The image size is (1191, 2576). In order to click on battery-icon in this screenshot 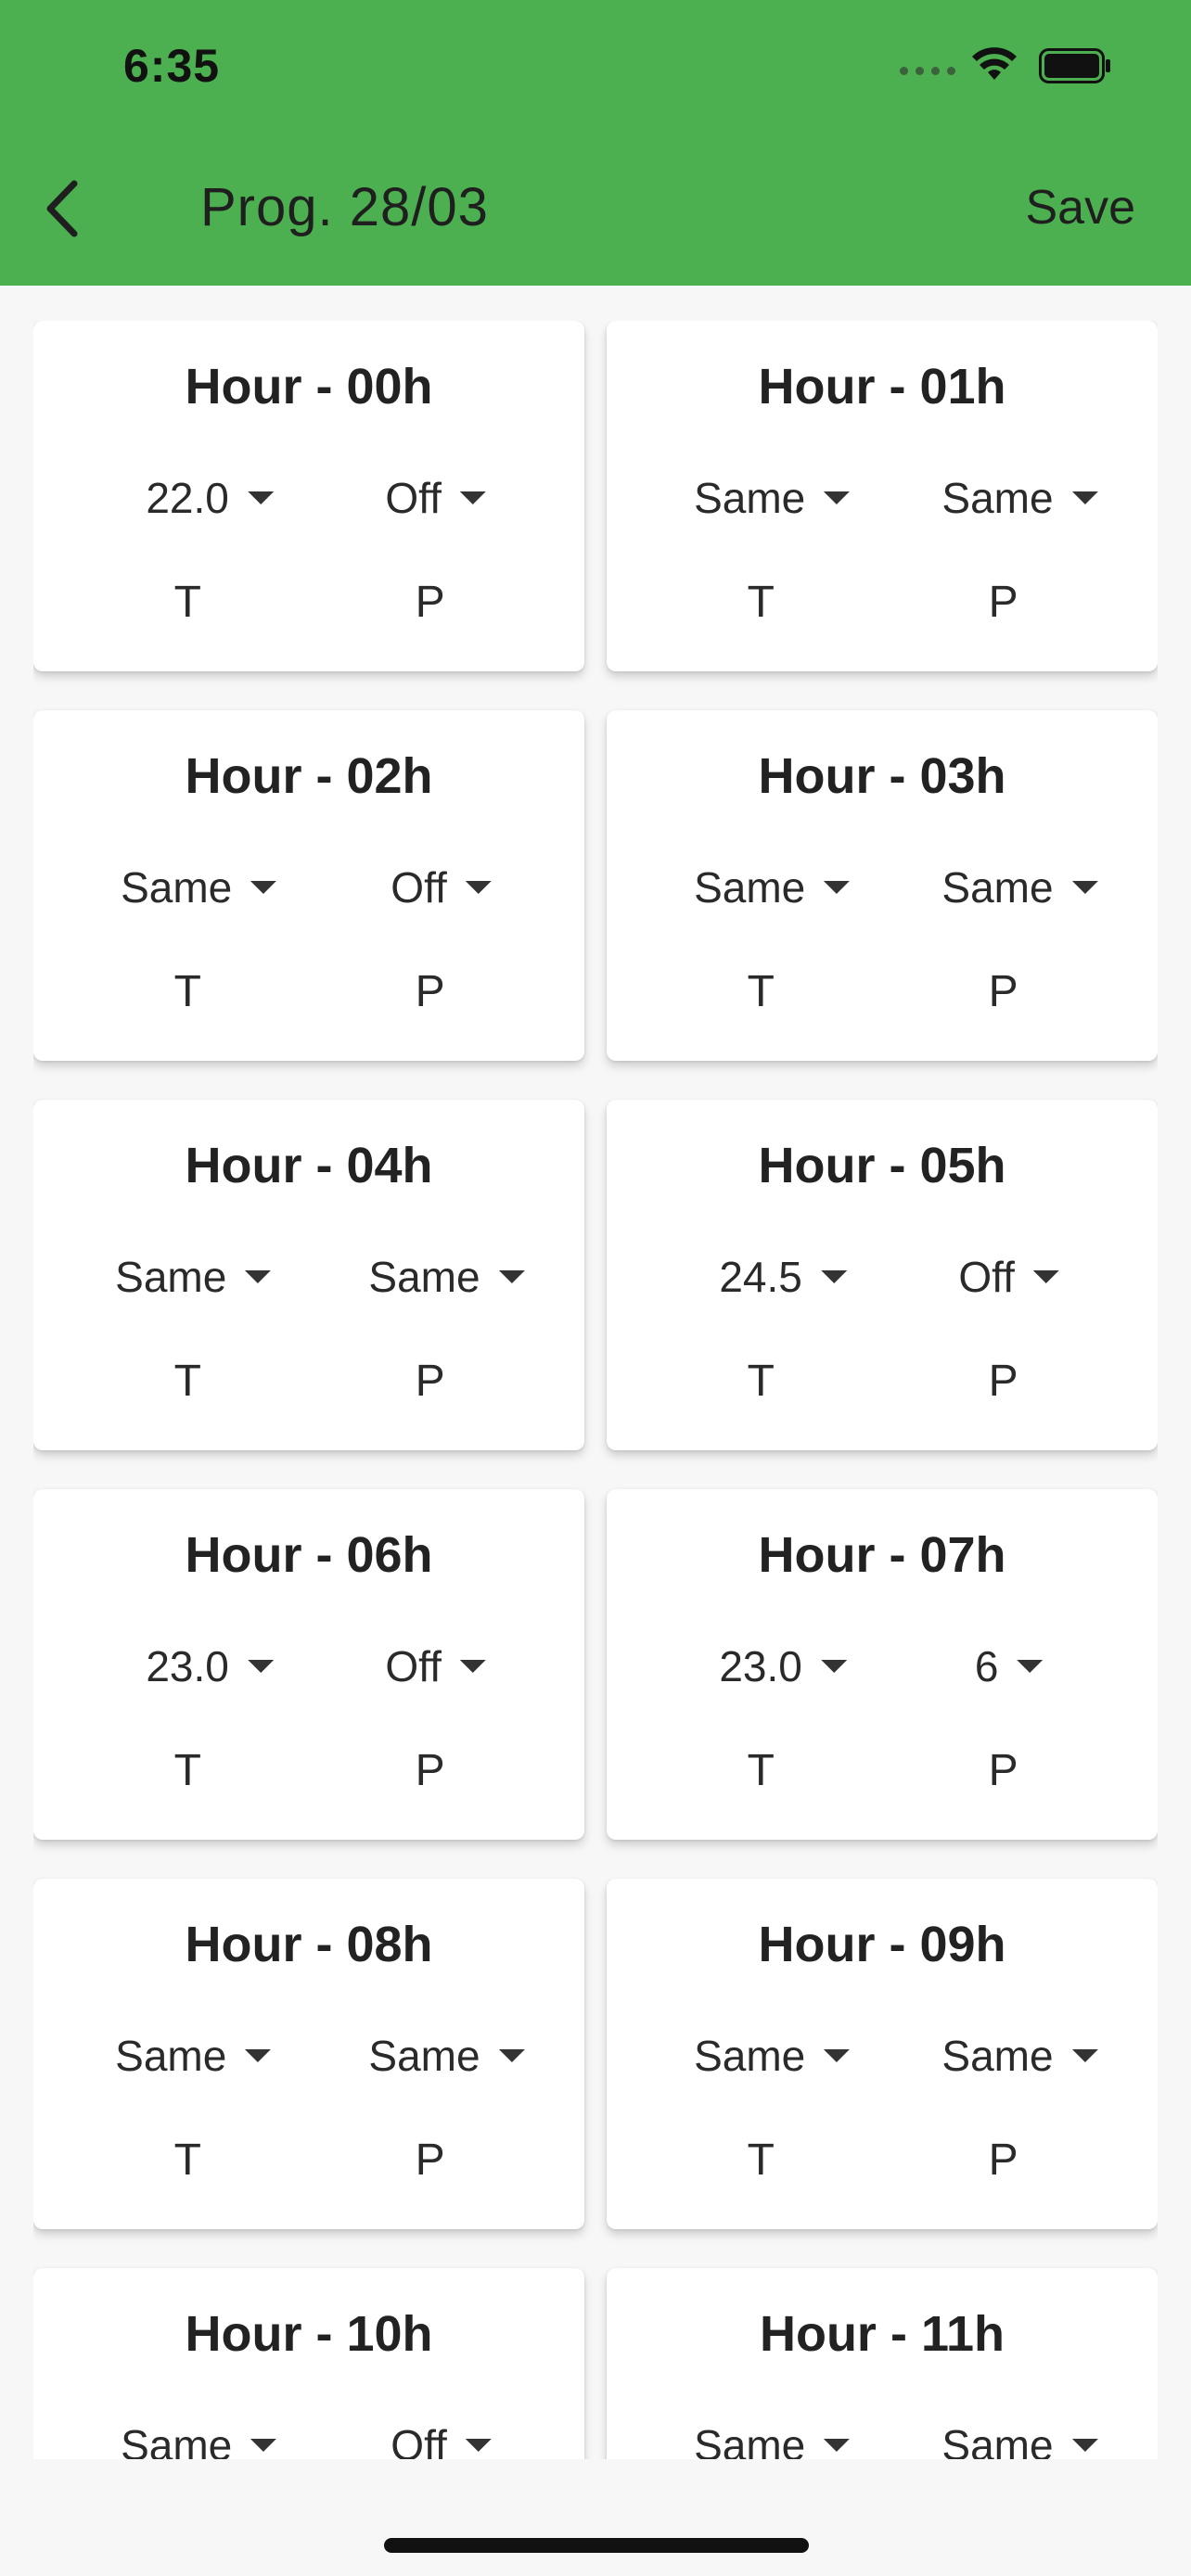, I will do `click(1074, 66)`.